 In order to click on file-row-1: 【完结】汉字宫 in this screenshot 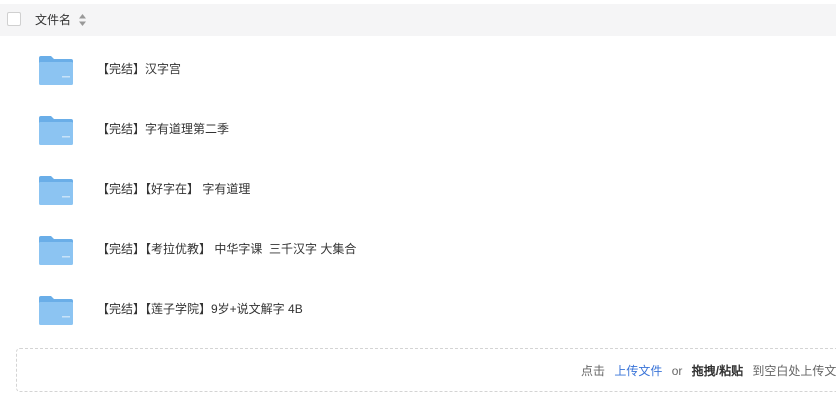, I will do `click(418, 82)`.